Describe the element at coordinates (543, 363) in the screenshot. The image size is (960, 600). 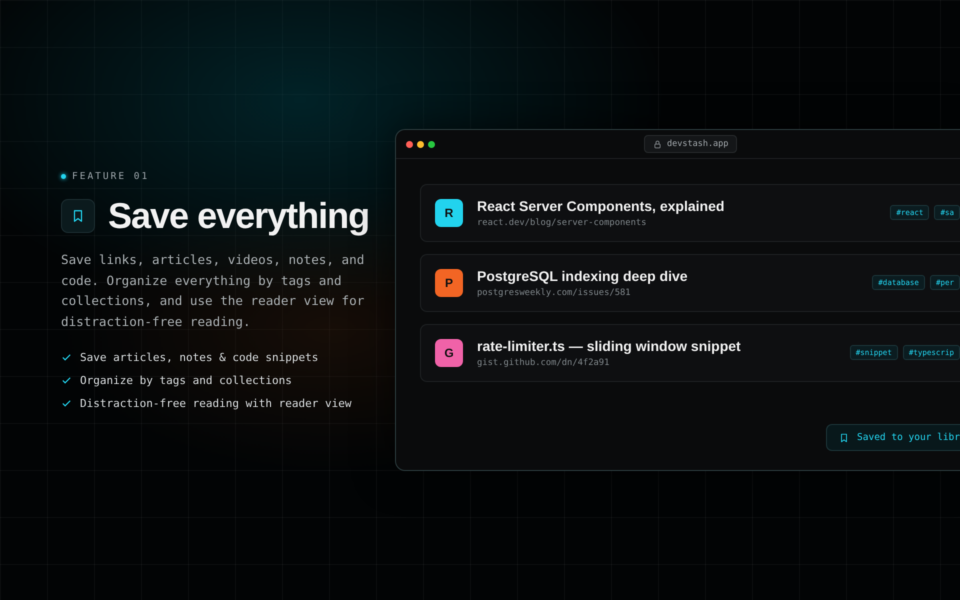
I see `bookmark-url: gist.github.com/dn/4f2a91` at that location.